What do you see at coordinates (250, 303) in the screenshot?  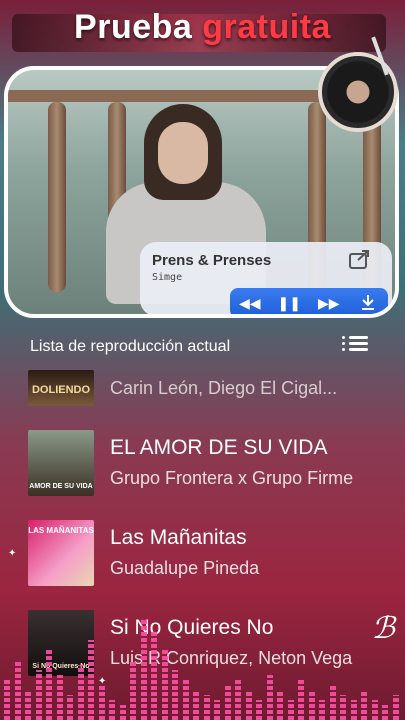 I see `previous-icon: ◀◀` at bounding box center [250, 303].